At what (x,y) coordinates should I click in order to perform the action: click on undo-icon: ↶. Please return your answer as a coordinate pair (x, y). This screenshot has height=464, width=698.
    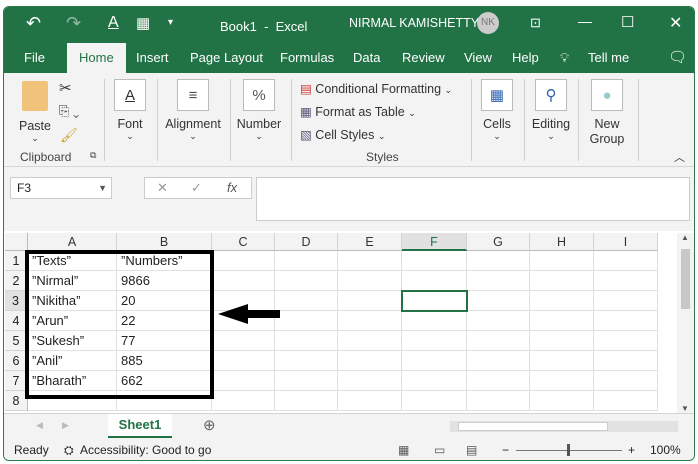
    Looking at the image, I should click on (33, 23).